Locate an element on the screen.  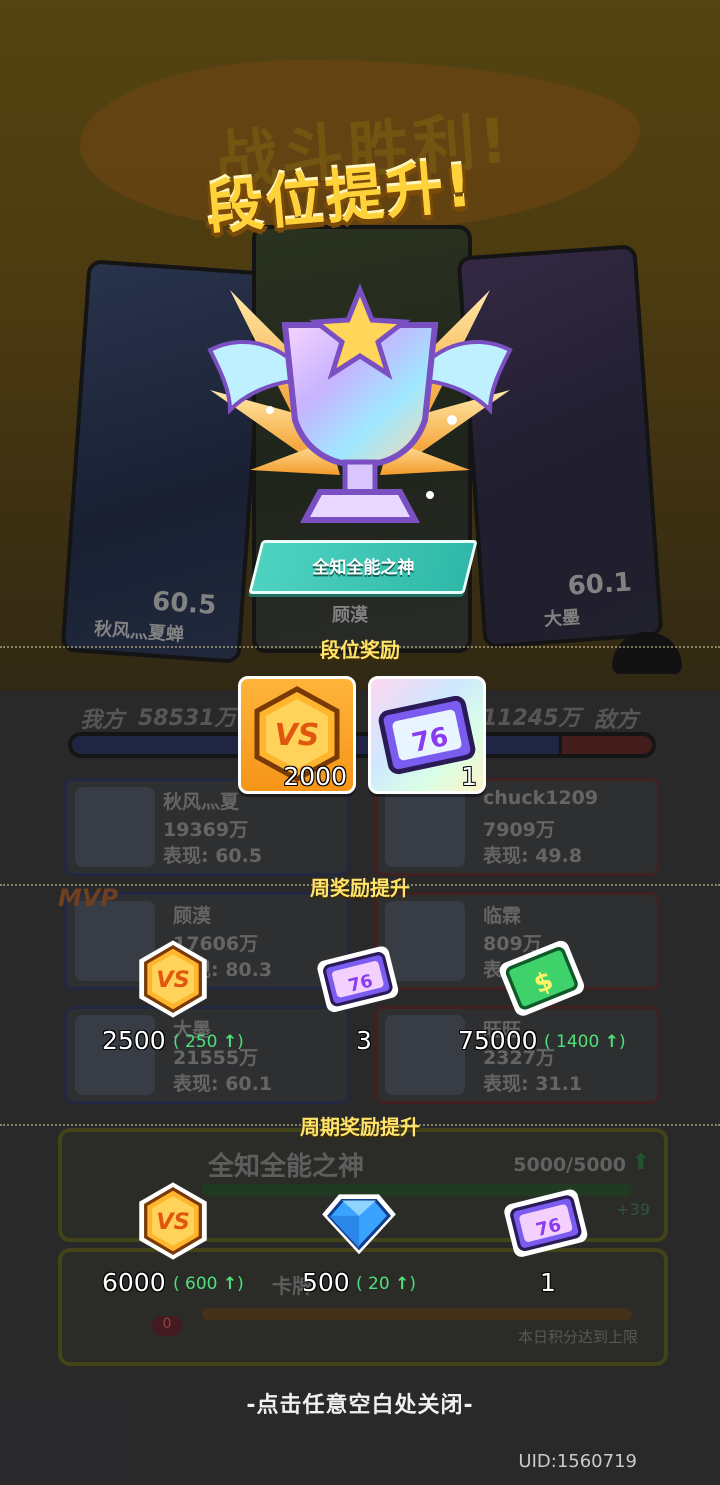
rank-name-label: 全知全能之神 is located at coordinates (363, 568).